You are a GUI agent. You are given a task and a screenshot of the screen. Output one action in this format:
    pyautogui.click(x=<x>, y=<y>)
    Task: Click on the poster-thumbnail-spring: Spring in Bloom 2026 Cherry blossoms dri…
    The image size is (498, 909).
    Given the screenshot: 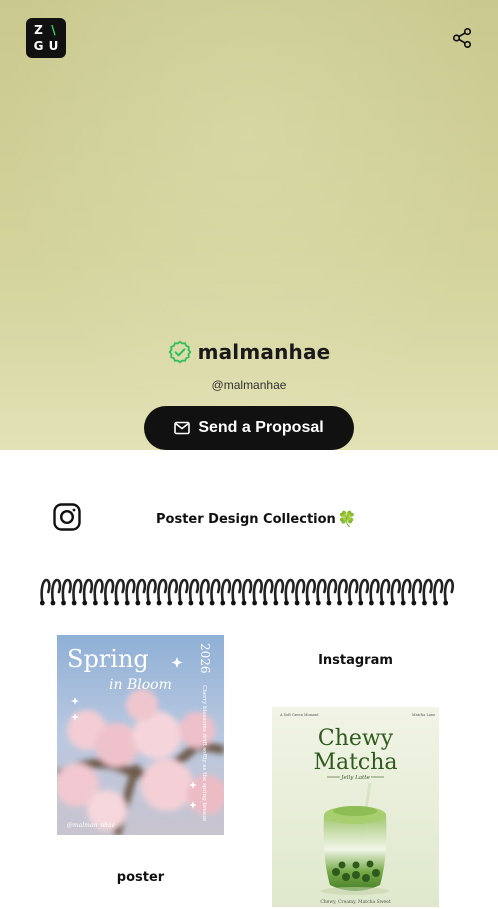 What is the action you would take?
    pyautogui.click(x=140, y=735)
    